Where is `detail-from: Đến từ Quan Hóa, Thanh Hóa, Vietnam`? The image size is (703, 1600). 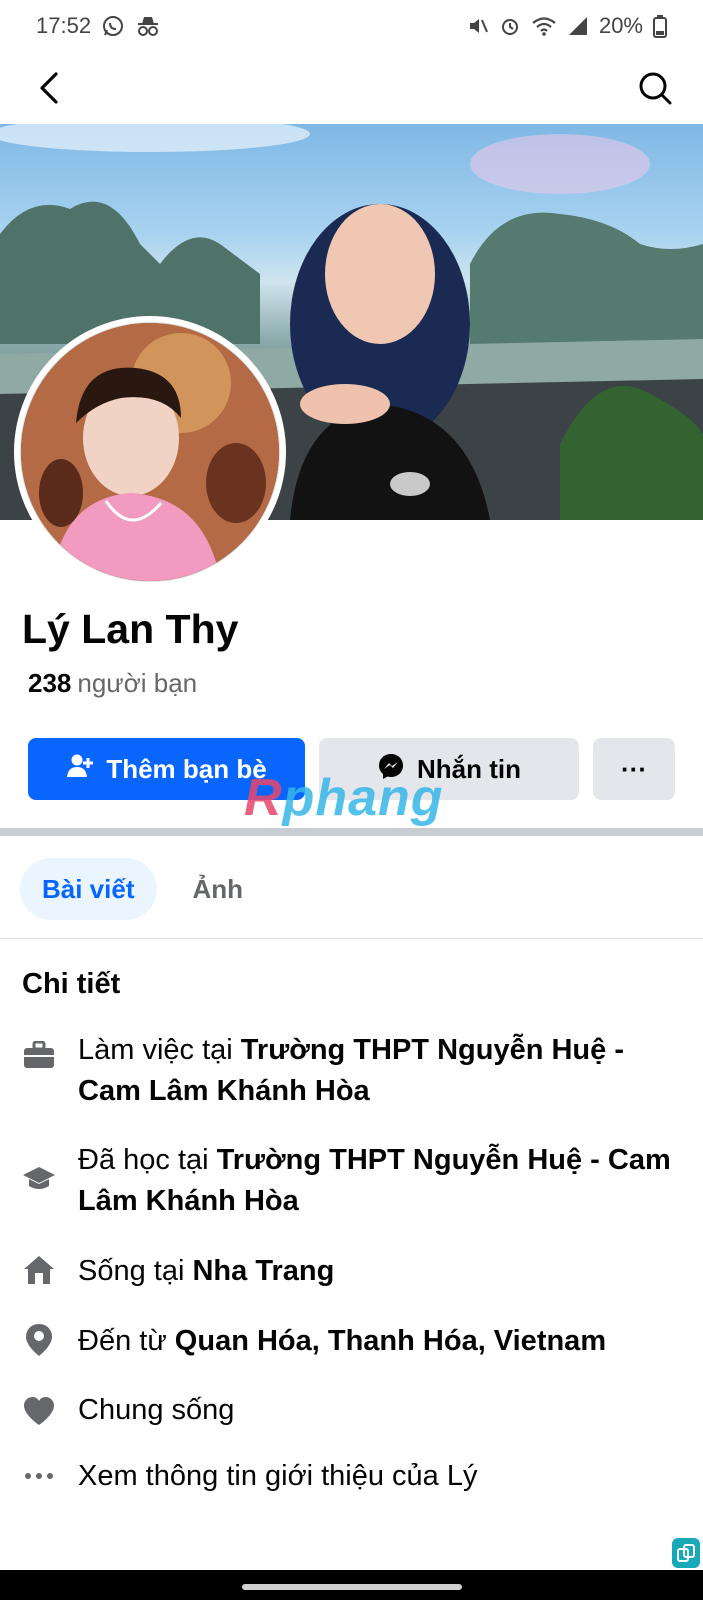
detail-from: Đến từ Quan Hóa, Thanh Hóa, Vietnam is located at coordinates (352, 1341).